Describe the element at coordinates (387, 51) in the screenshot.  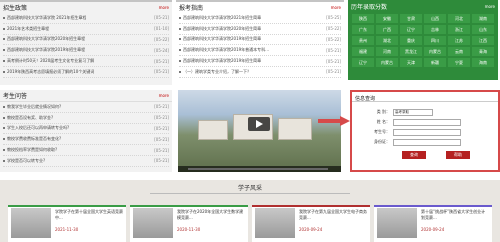
I see `province-link: 河南` at that location.